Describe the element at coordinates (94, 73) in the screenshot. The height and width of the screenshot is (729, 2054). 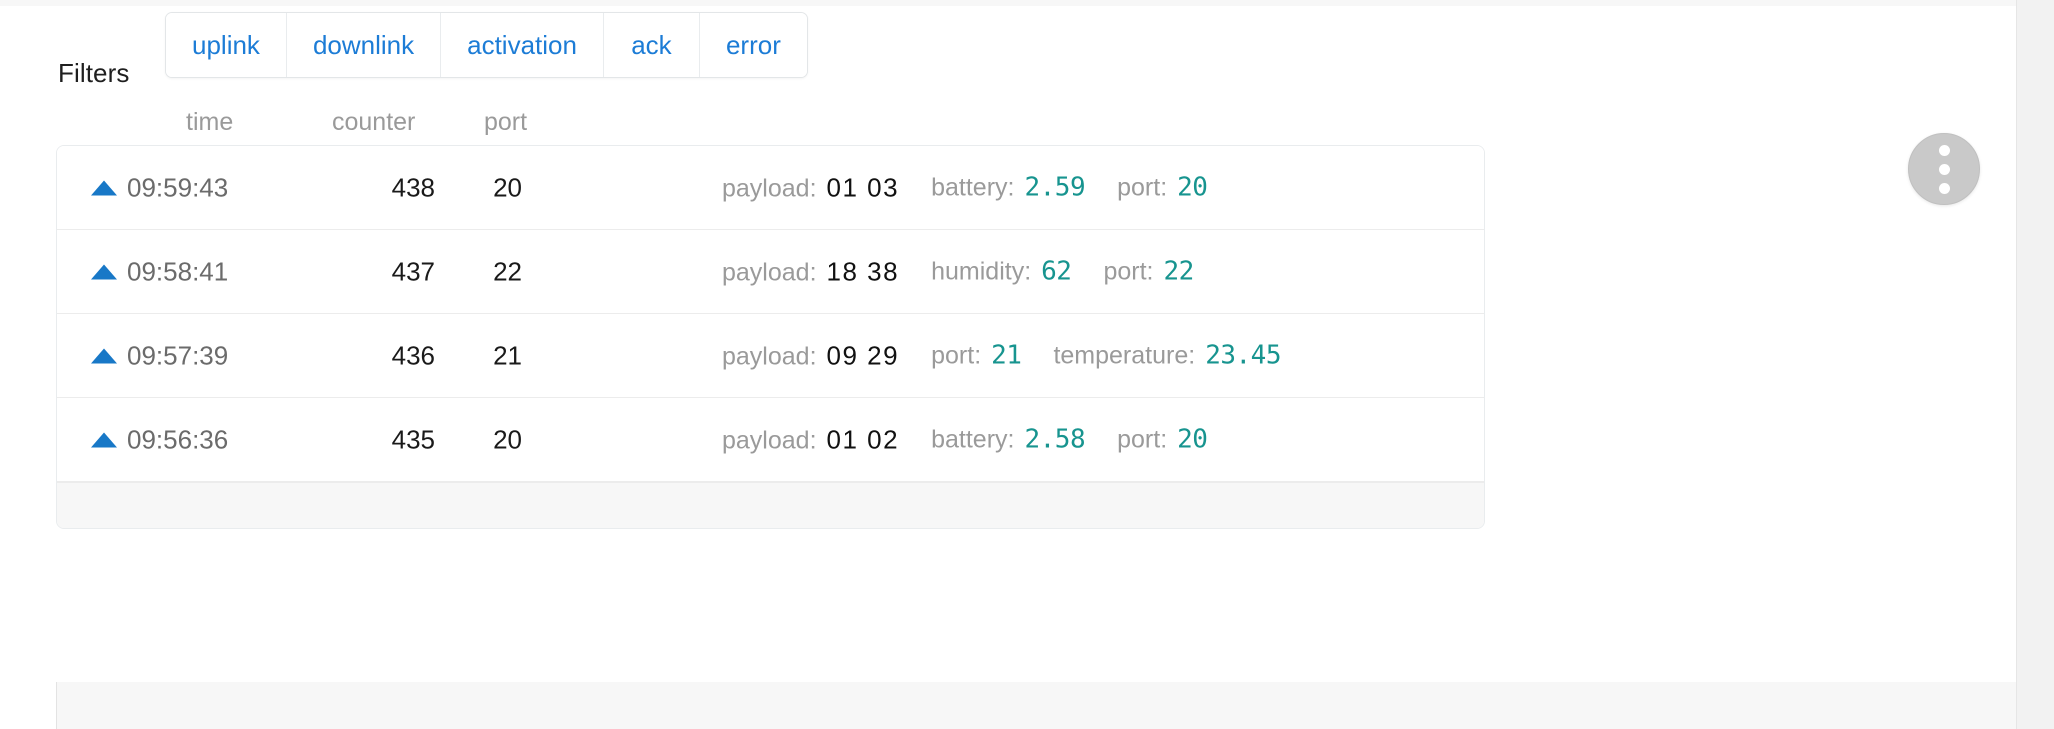
I see `filters-label: Filters` at that location.